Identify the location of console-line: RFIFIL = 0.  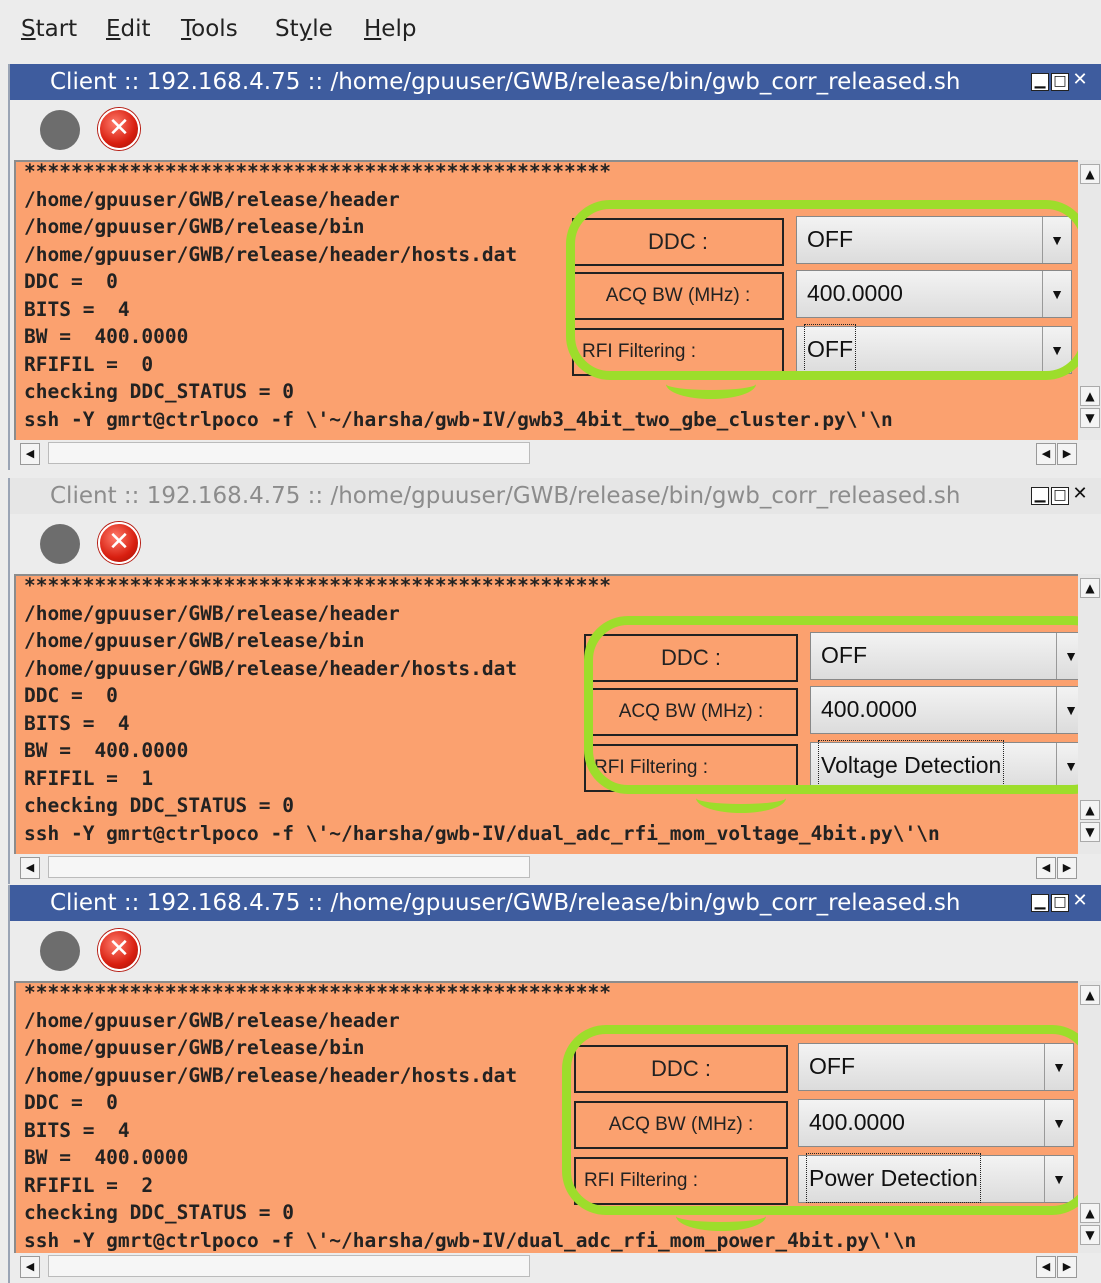
(89, 364).